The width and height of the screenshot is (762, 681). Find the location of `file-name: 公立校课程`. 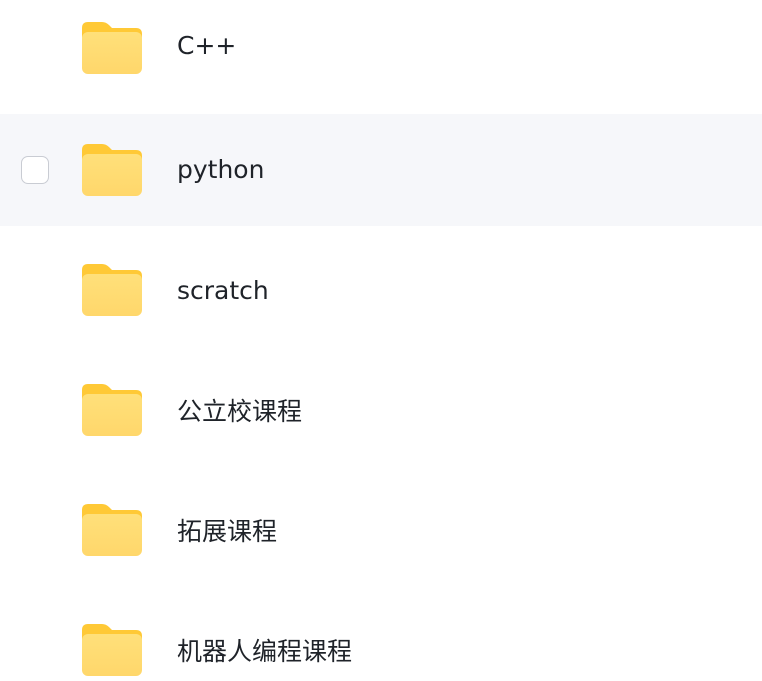

file-name: 公立校课程 is located at coordinates (239, 412).